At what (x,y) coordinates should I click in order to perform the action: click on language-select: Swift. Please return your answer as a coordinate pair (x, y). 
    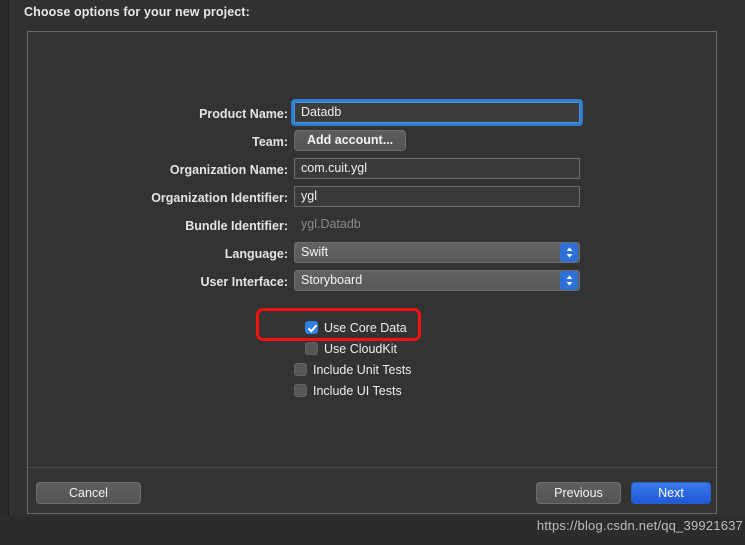
    Looking at the image, I should click on (437, 252).